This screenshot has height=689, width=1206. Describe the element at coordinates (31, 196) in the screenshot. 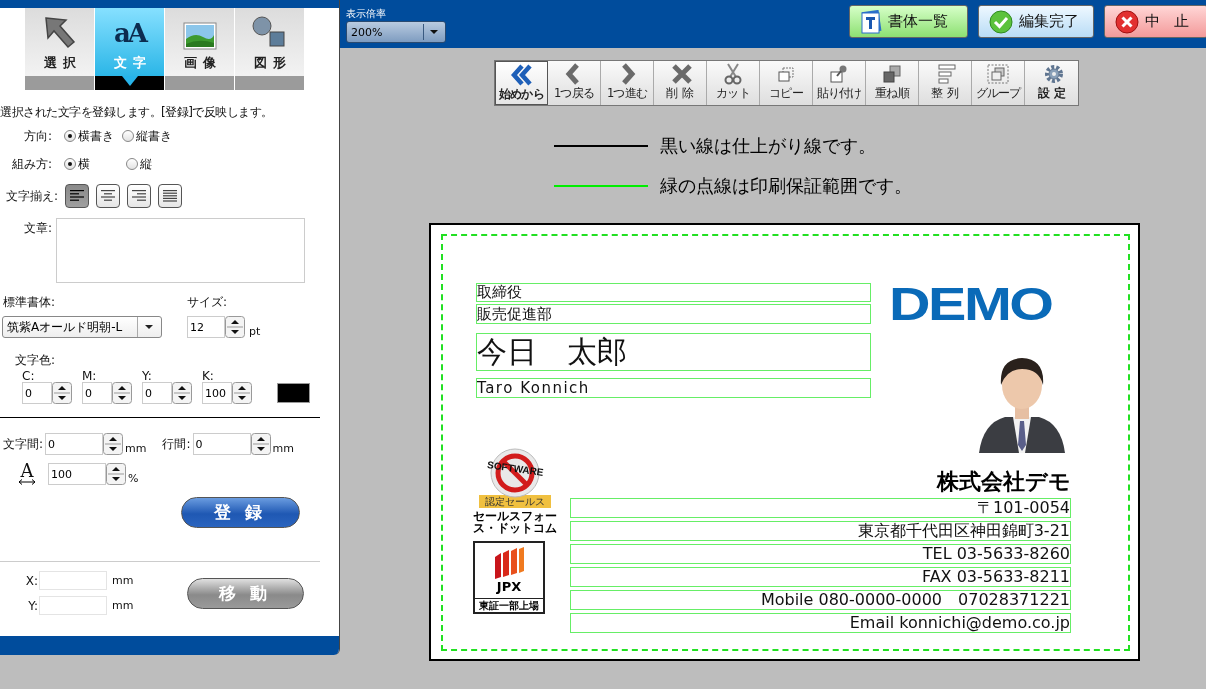

I see `field-label: 文字揃え:` at that location.